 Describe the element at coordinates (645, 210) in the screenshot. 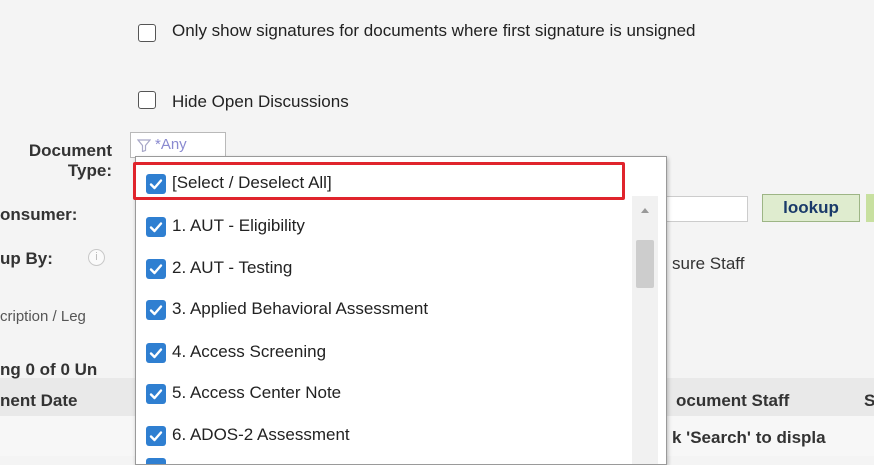

I see `scroll-up-arrow-icon` at that location.